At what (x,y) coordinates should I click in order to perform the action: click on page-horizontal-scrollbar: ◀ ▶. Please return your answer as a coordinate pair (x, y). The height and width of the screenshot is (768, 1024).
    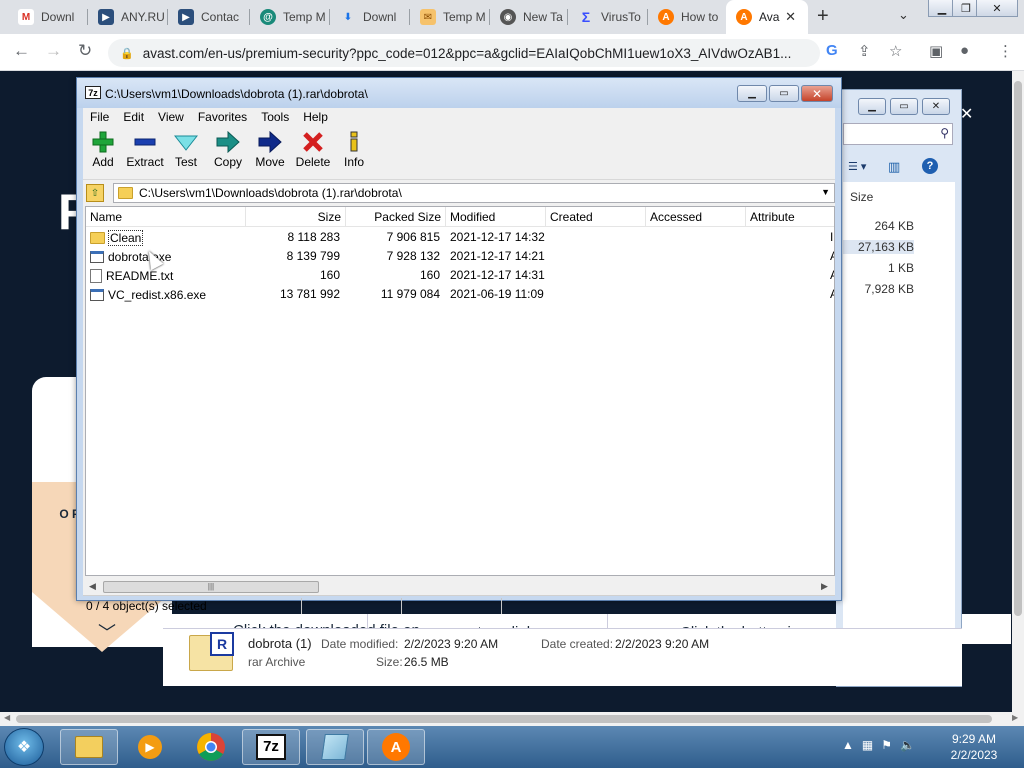
    Looking at the image, I should click on (512, 719).